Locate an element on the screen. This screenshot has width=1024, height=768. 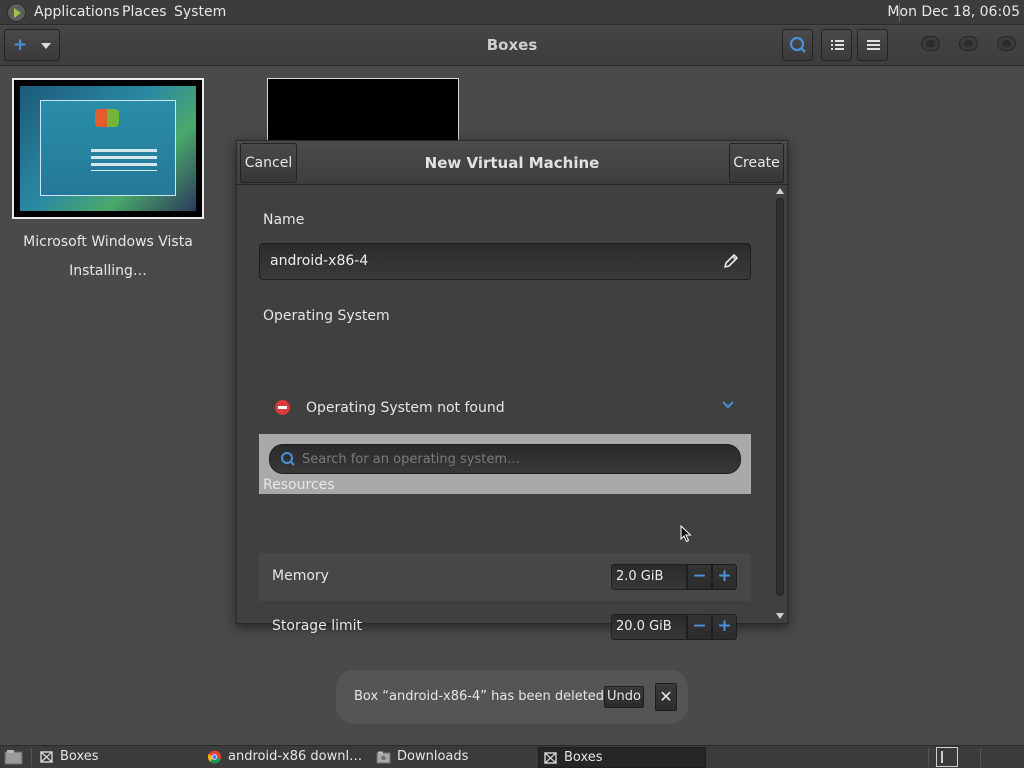
headerbar: + Boxes is located at coordinates (512, 46).